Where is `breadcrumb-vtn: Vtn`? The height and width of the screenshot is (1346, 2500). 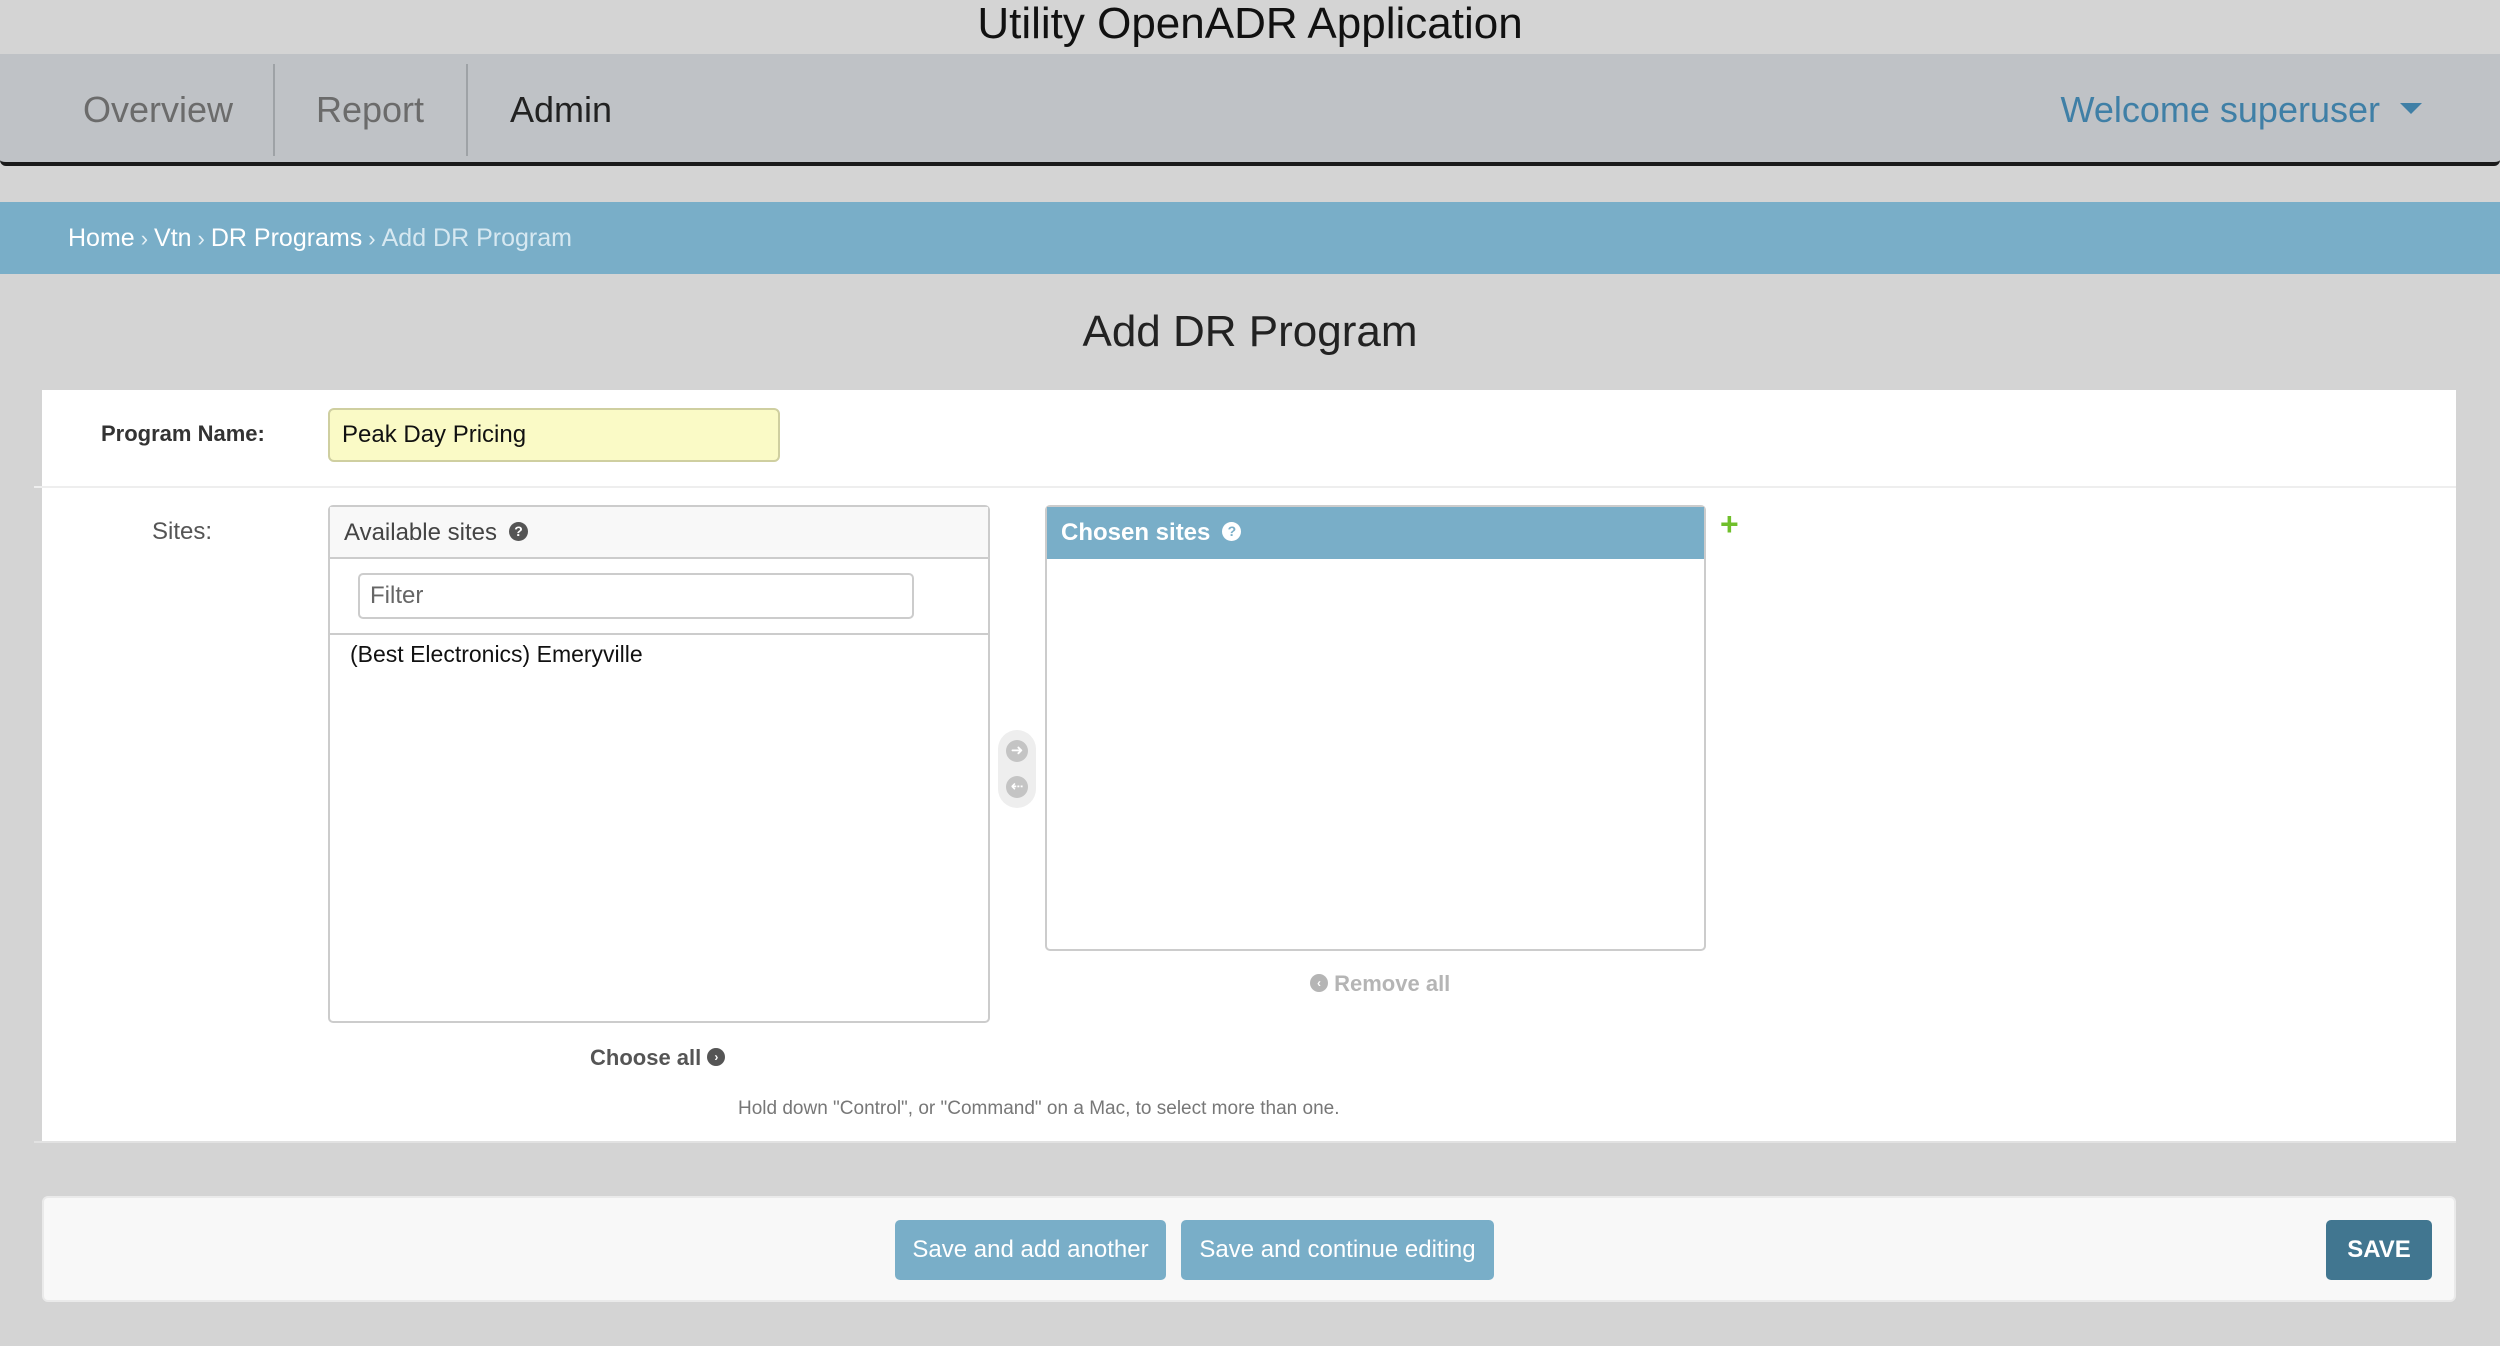
breadcrumb-vtn: Vtn is located at coordinates (173, 238).